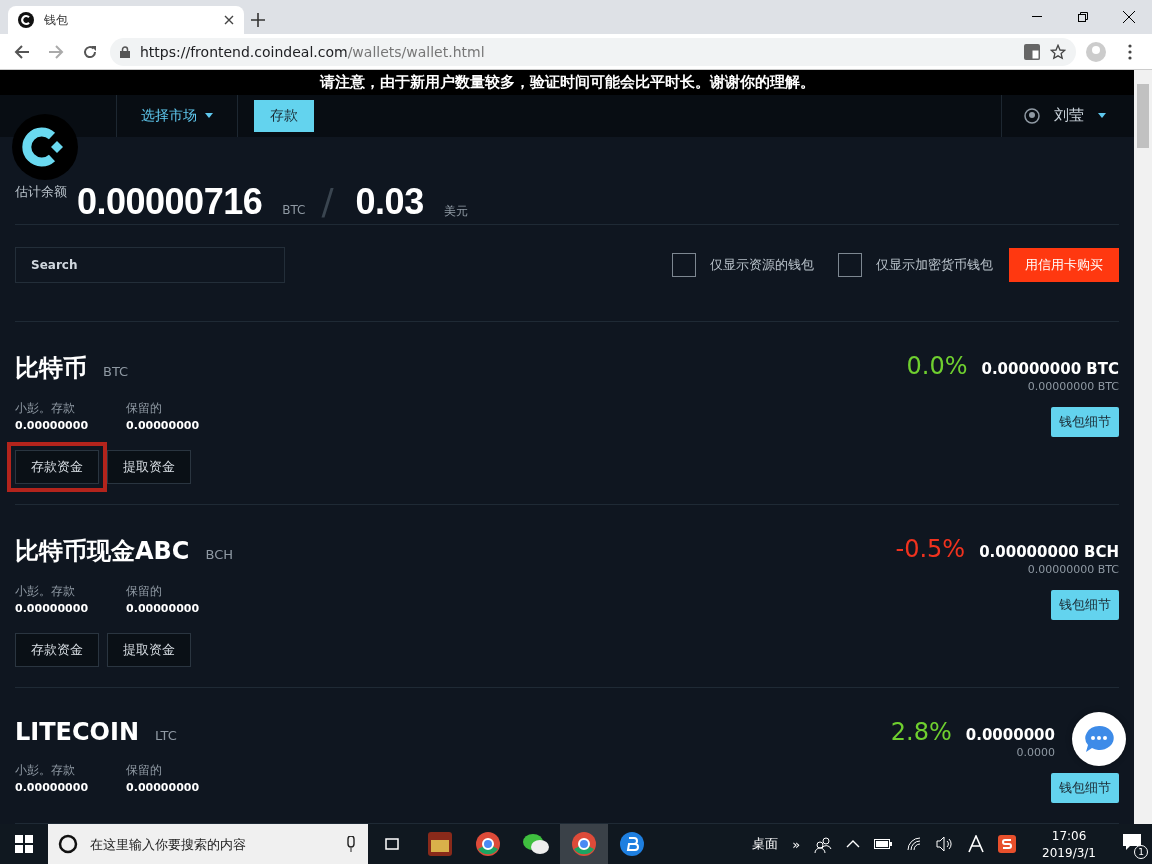 The width and height of the screenshot is (1152, 864). I want to click on microphone-icon, so click(351, 844).